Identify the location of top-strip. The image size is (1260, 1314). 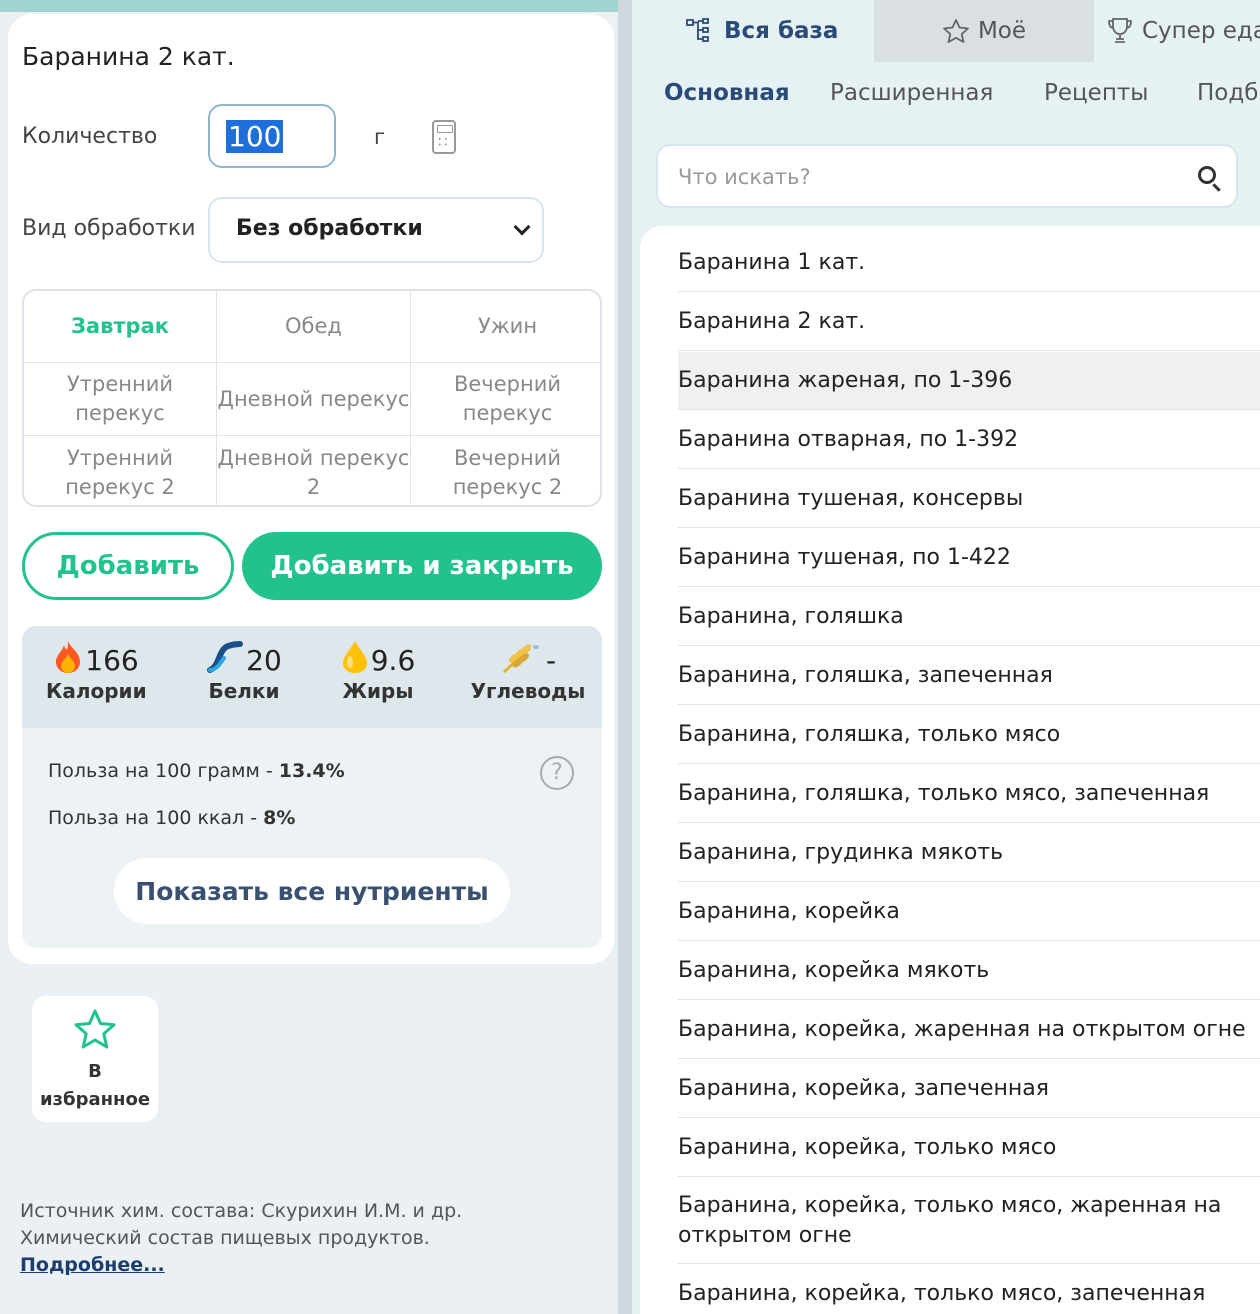
(311, 6).